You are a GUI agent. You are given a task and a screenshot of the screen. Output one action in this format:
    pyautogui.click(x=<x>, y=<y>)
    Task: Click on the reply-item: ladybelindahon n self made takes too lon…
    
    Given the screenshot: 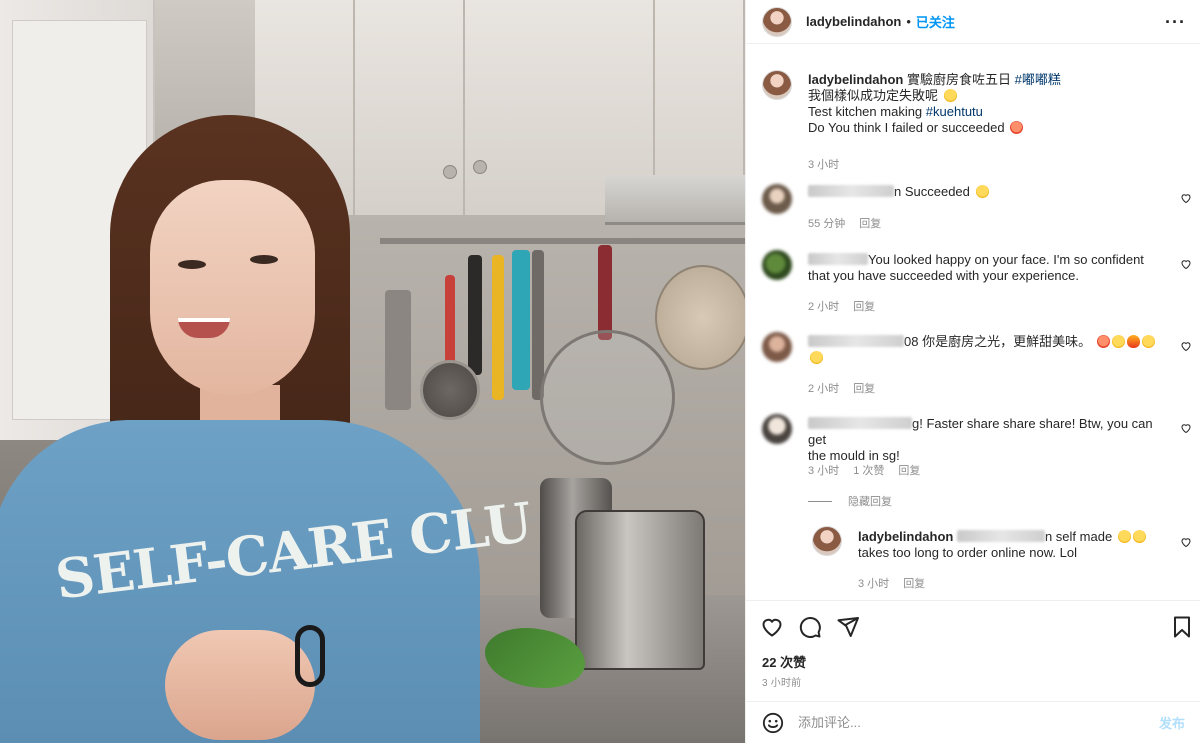 What is the action you would take?
    pyautogui.click(x=1002, y=558)
    